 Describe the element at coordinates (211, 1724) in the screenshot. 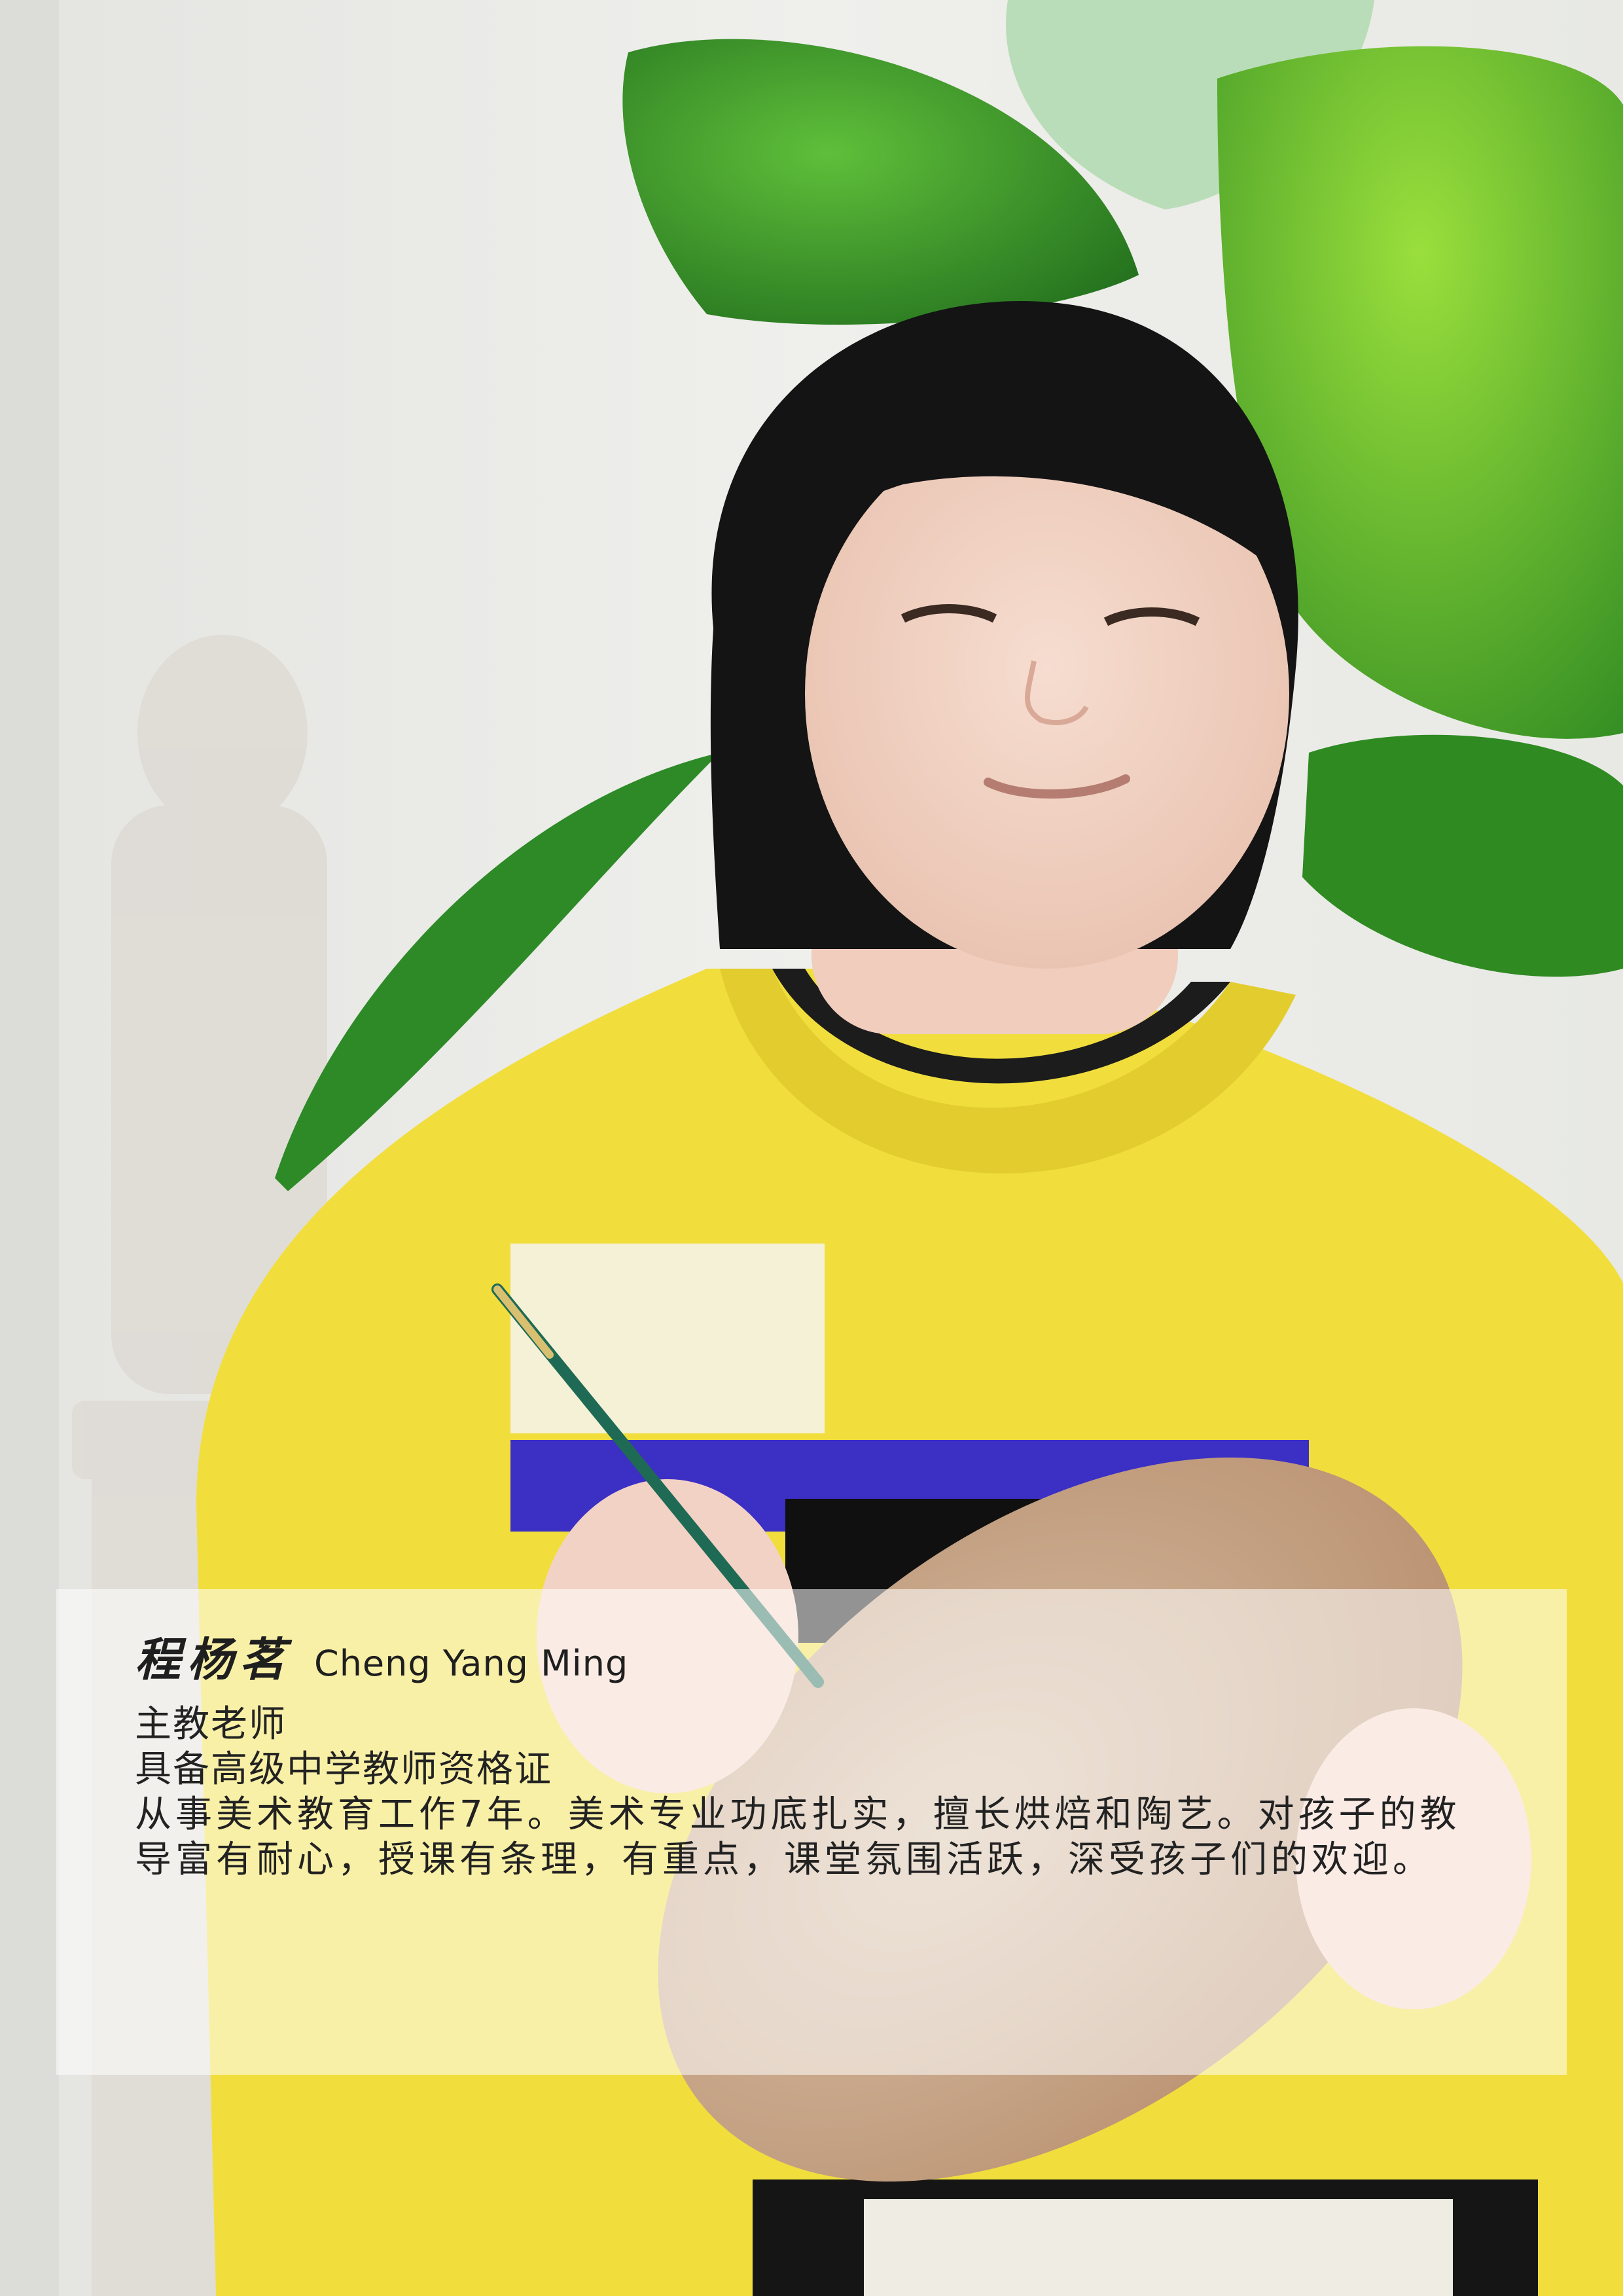

I see `teacher-role: 主教老师` at that location.